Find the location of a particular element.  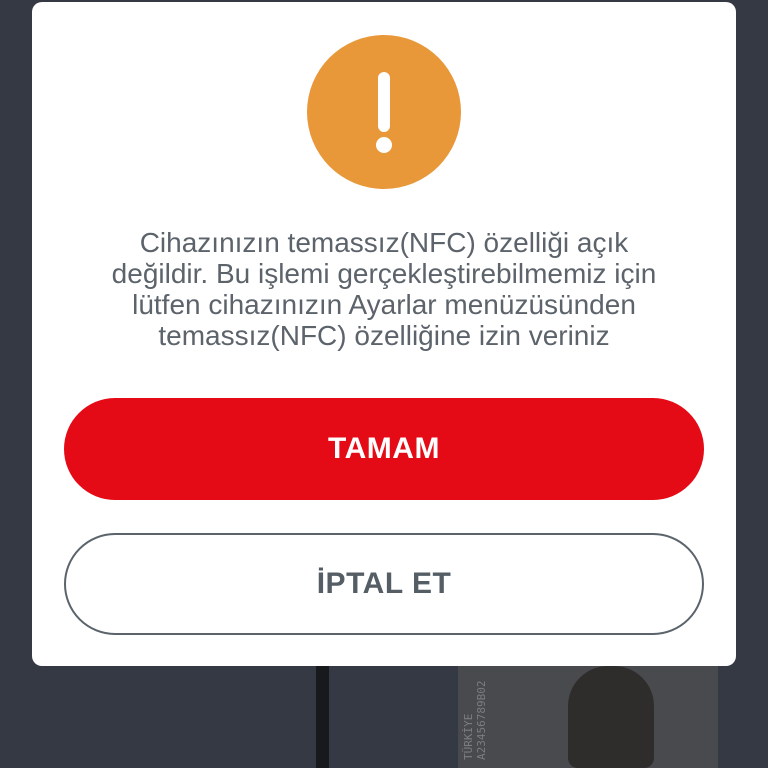

exclamation-icon is located at coordinates (384, 112).